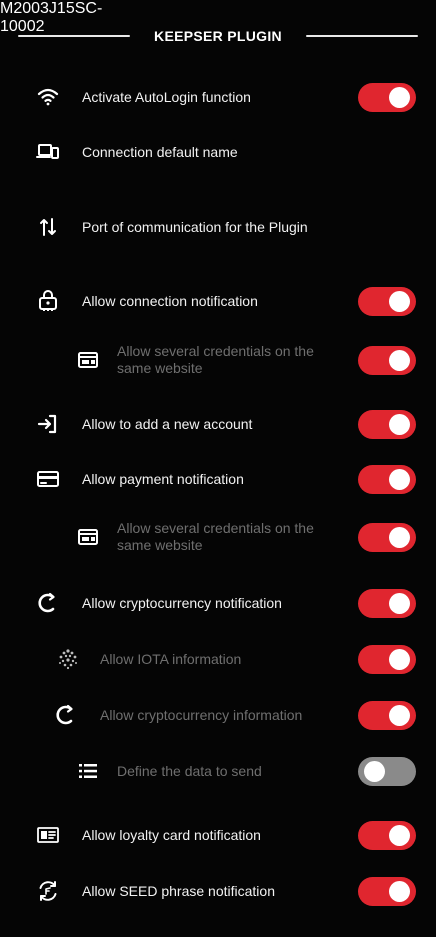 Image resolution: width=436 pixels, height=937 pixels. I want to click on crypto-information-toggle, so click(387, 715).